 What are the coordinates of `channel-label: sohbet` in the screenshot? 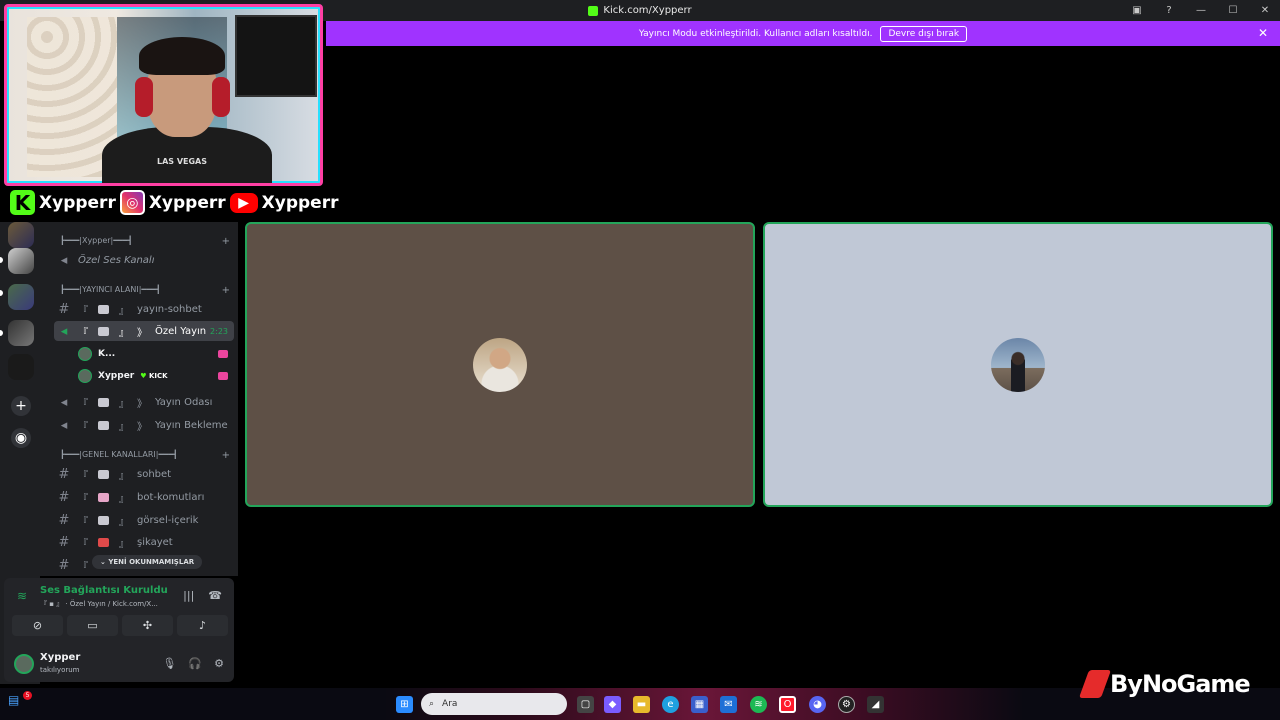 It's located at (154, 474).